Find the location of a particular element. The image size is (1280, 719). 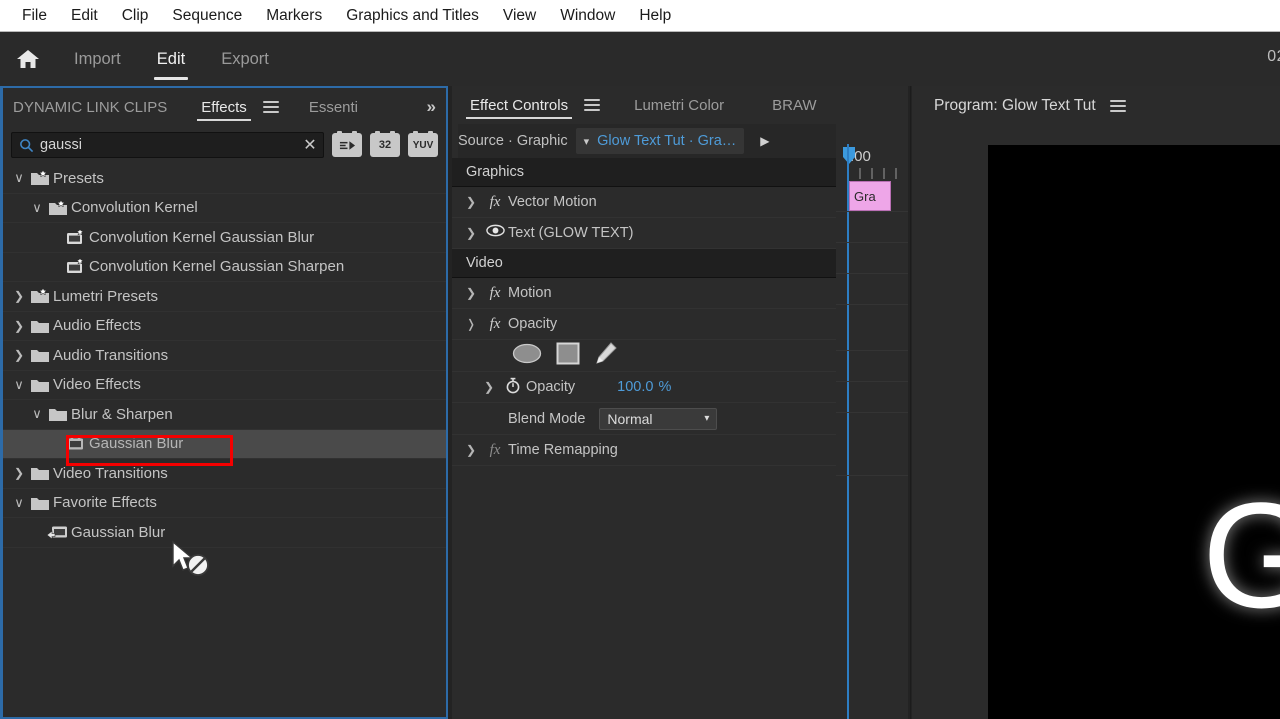

eye-icon is located at coordinates (495, 233).